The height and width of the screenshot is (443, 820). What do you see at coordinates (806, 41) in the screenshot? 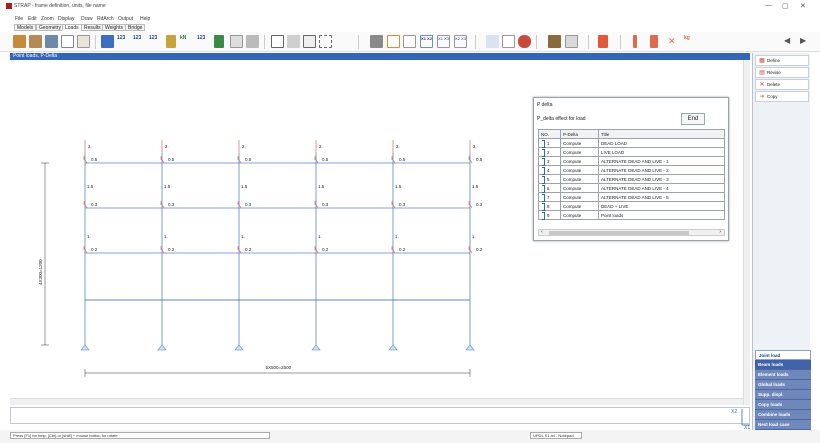
I see `next-arrow-icon: ▶` at bounding box center [806, 41].